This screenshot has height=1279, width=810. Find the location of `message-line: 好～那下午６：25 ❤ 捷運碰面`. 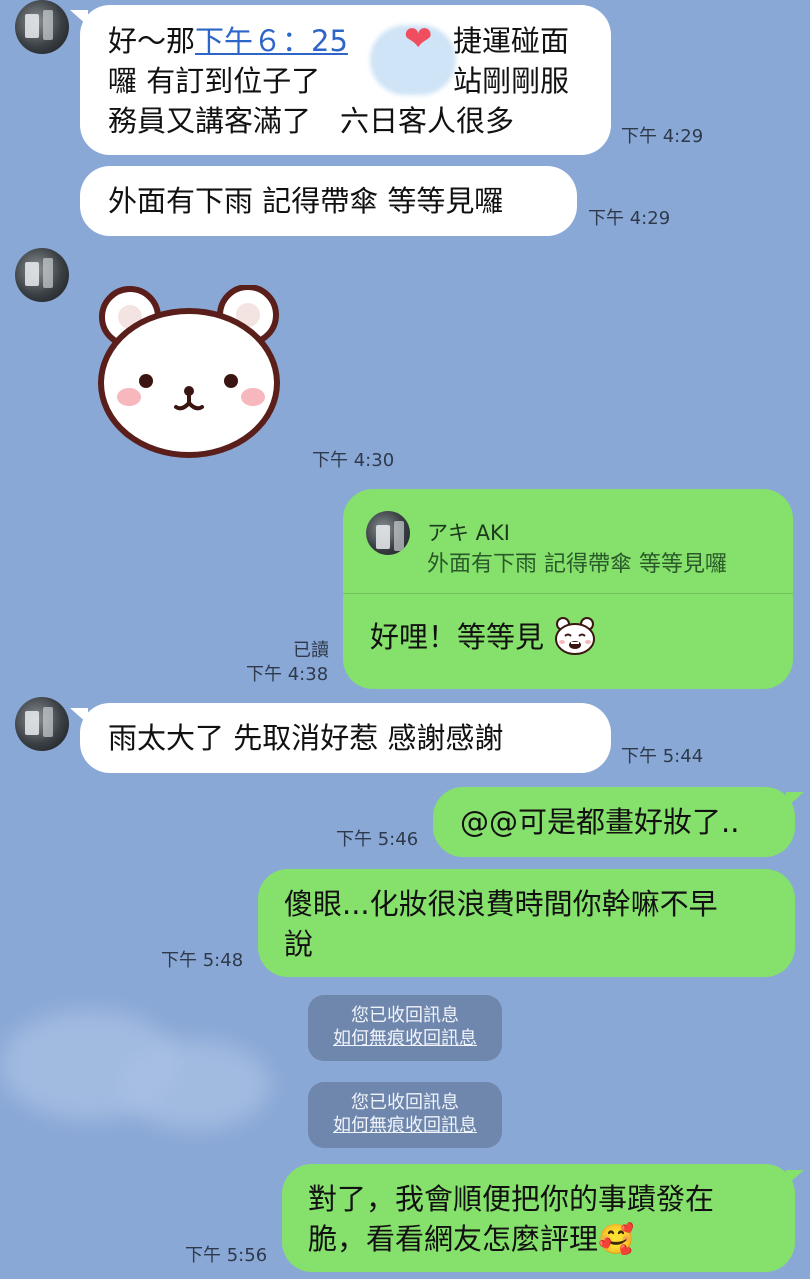

message-line: 好～那下午６：25 ❤ 捷運碰面 is located at coordinates (359, 57).